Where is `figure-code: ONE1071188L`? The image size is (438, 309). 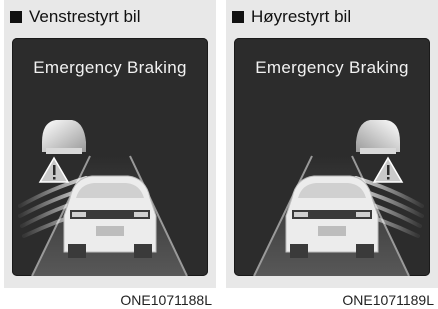 figure-code: ONE1071188L is located at coordinates (166, 300).